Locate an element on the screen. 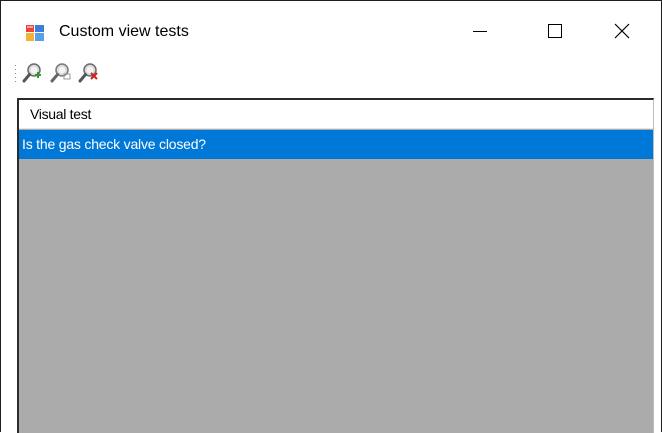  window-title: Custom view tests is located at coordinates (124, 31).